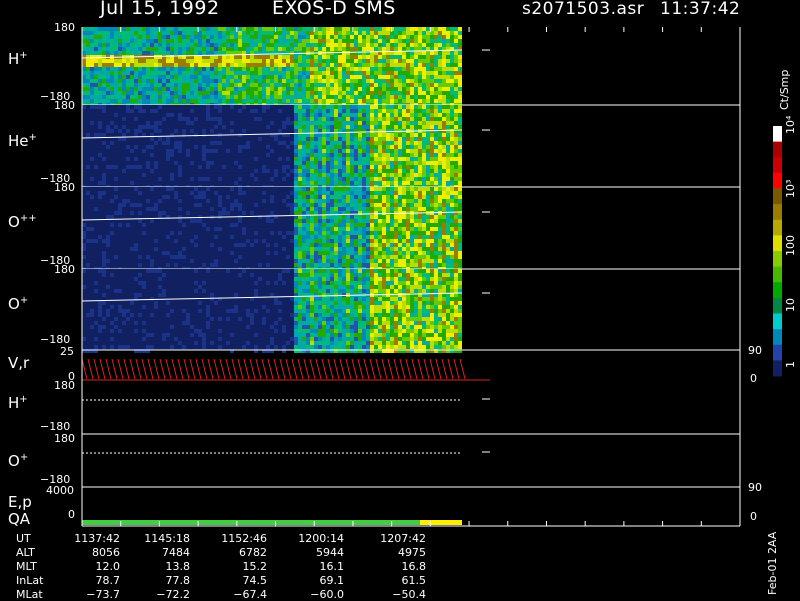 This screenshot has height=601, width=800. I want to click on colorbar-tick-1: 1, so click(790, 364).